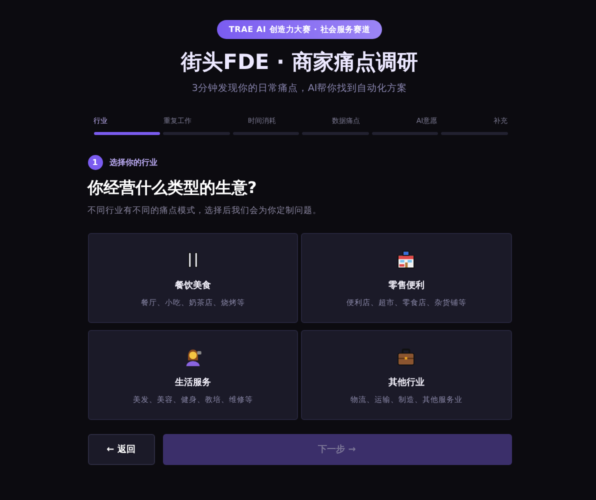 This screenshot has height=500, width=596. What do you see at coordinates (192, 382) in the screenshot?
I see `card-title: 生活服务` at bounding box center [192, 382].